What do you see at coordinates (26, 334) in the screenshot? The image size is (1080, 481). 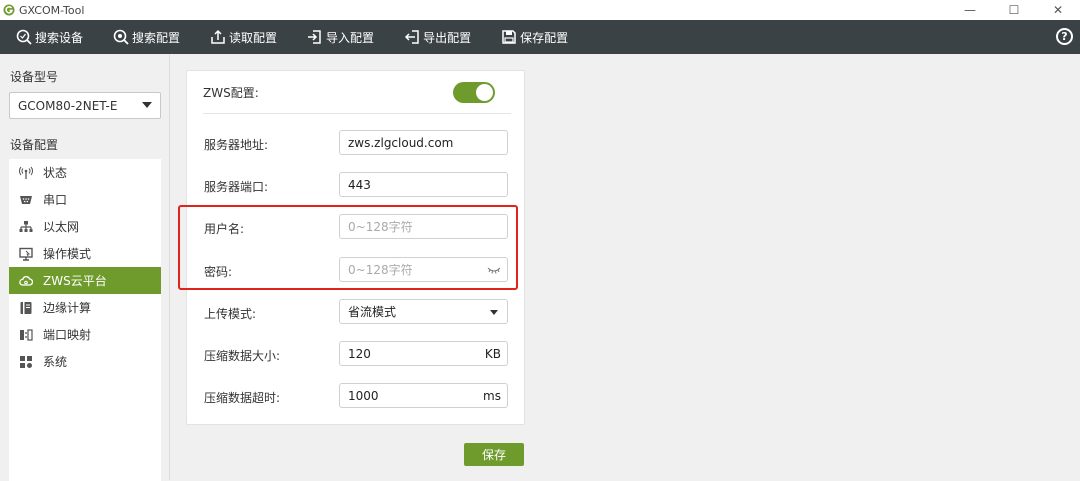 I see `port-map-icon` at bounding box center [26, 334].